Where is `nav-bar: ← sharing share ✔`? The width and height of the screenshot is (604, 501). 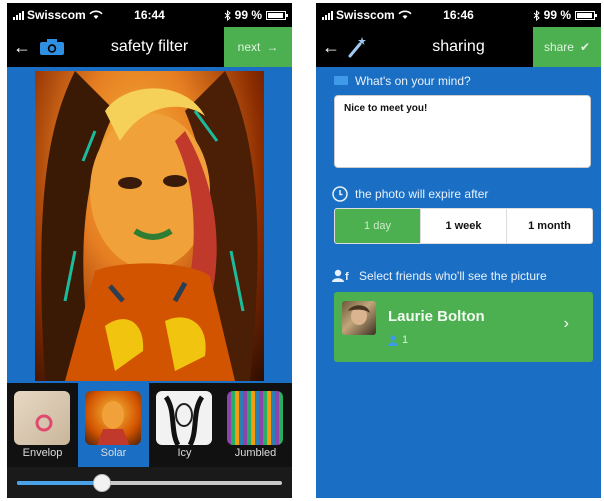 nav-bar: ← sharing share ✔ is located at coordinates (458, 47).